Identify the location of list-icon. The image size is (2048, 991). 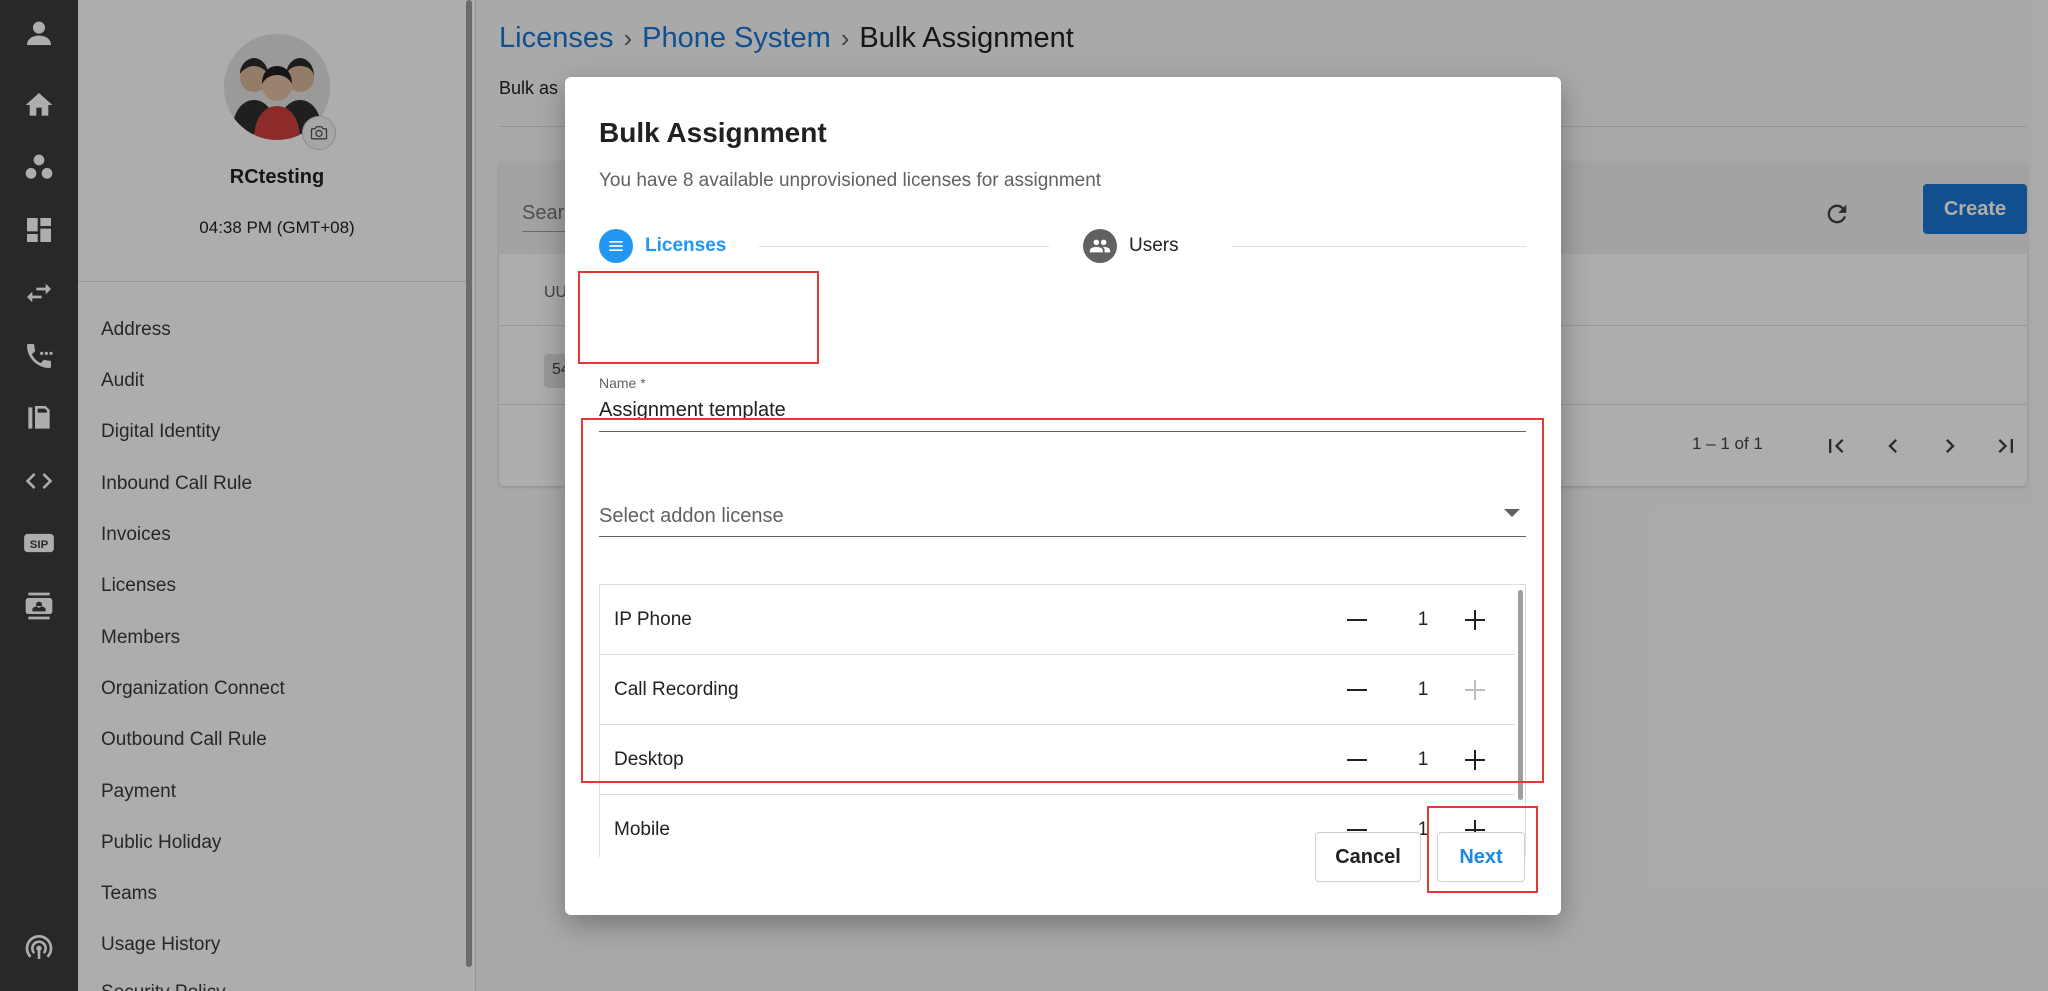
(616, 246).